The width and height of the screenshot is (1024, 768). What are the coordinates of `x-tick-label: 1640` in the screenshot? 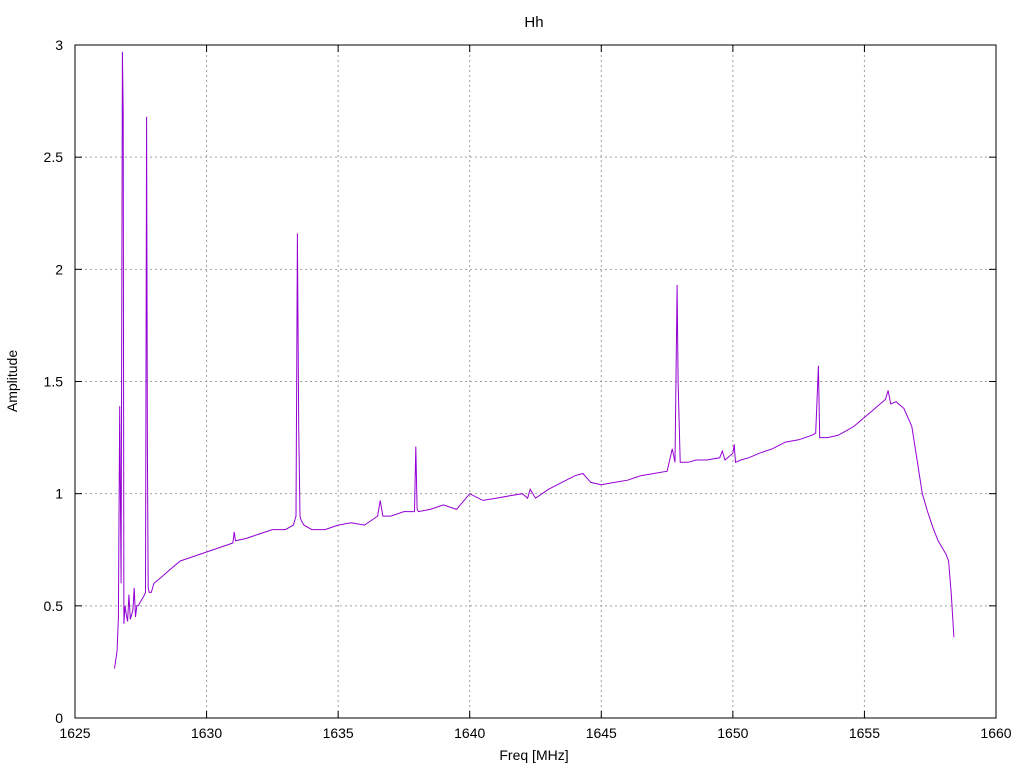 It's located at (469, 733).